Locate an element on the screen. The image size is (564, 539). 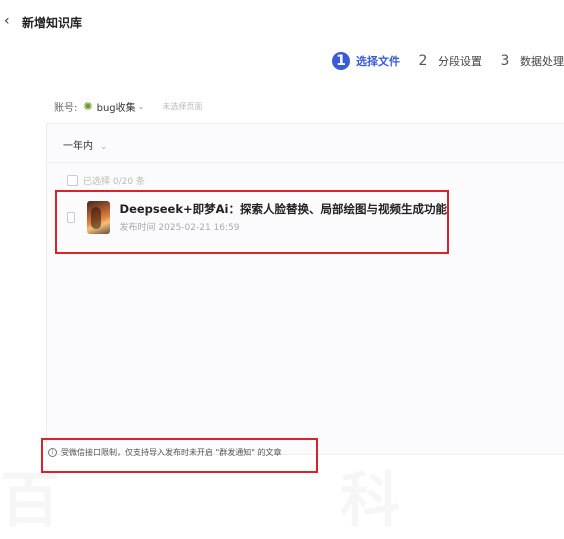
article-publish-time: 发布时间 2025-02-21 16:59 is located at coordinates (179, 228).